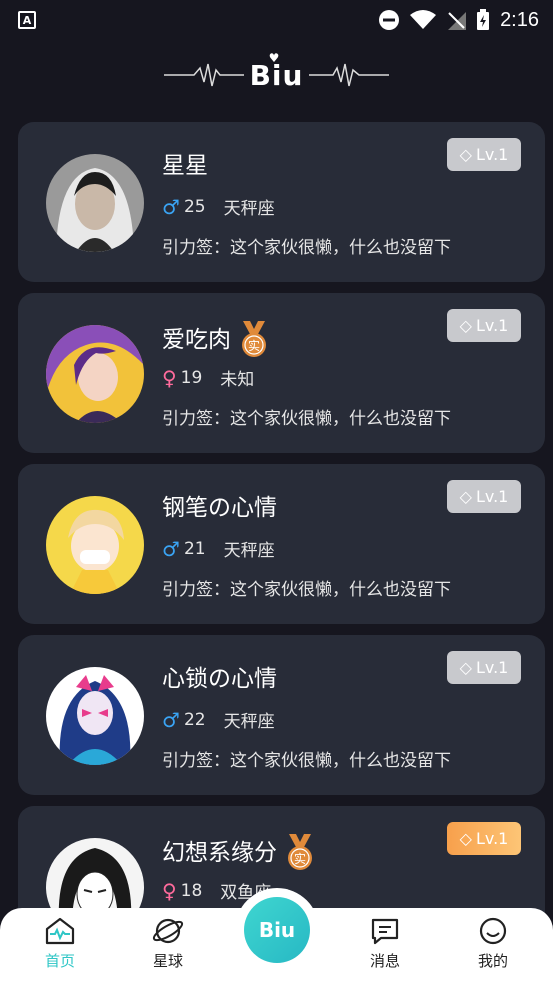  What do you see at coordinates (219, 508) in the screenshot?
I see `user-name: 钢笔の心情` at bounding box center [219, 508].